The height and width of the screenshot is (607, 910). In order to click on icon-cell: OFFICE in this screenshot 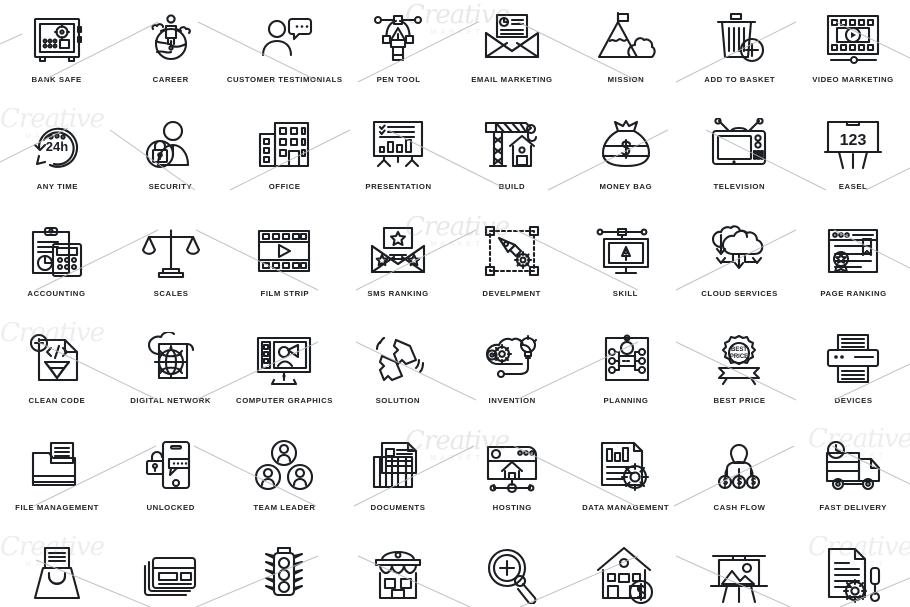, I will do `click(285, 160)`.